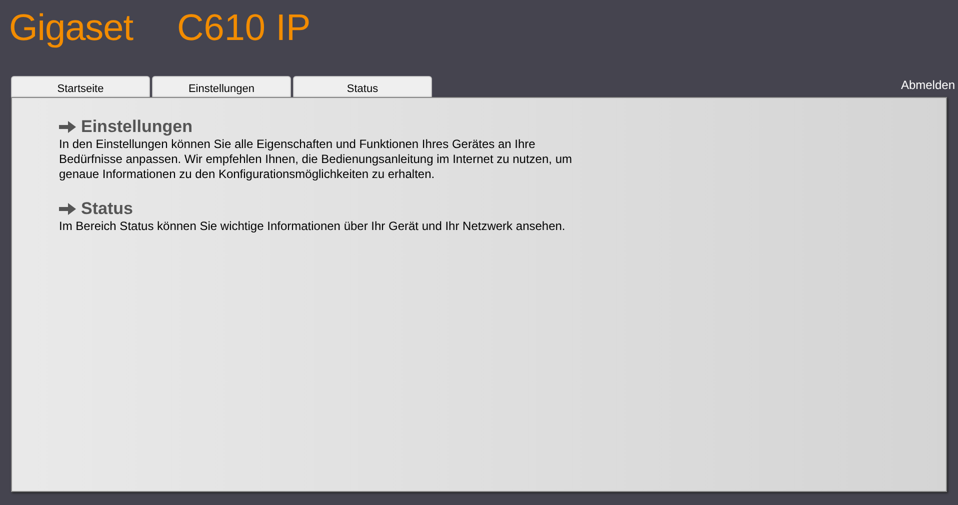 This screenshot has height=505, width=958. I want to click on nav-tab: Status, so click(362, 86).